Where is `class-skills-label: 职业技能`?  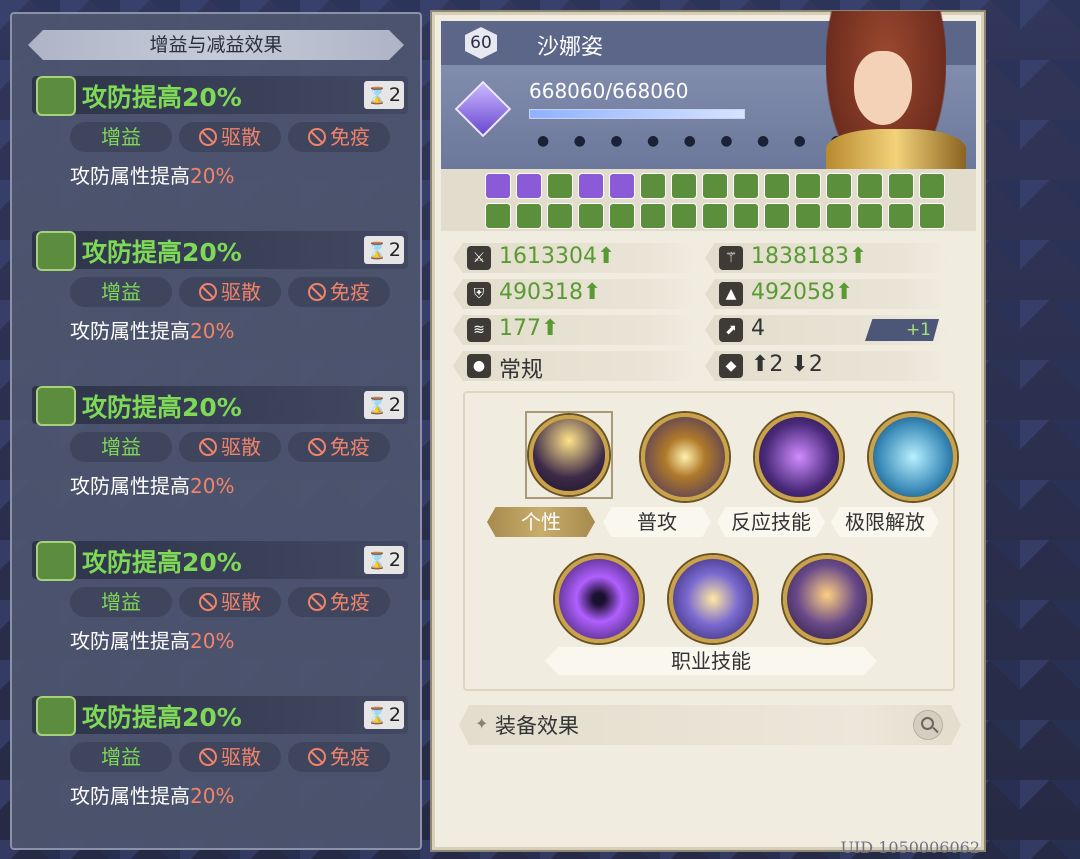 class-skills-label: 职业技能 is located at coordinates (711, 661).